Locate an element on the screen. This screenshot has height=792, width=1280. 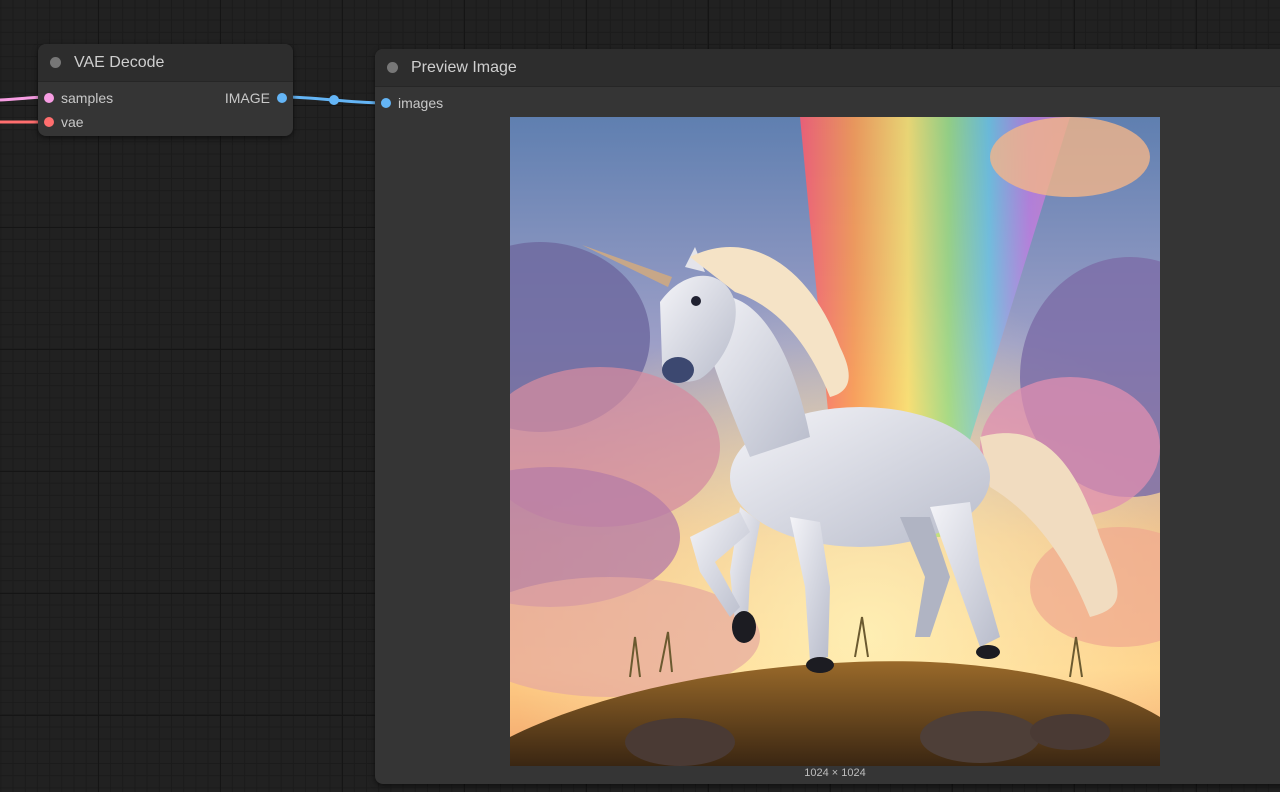
slot-label: IMAGE is located at coordinates (247, 98).